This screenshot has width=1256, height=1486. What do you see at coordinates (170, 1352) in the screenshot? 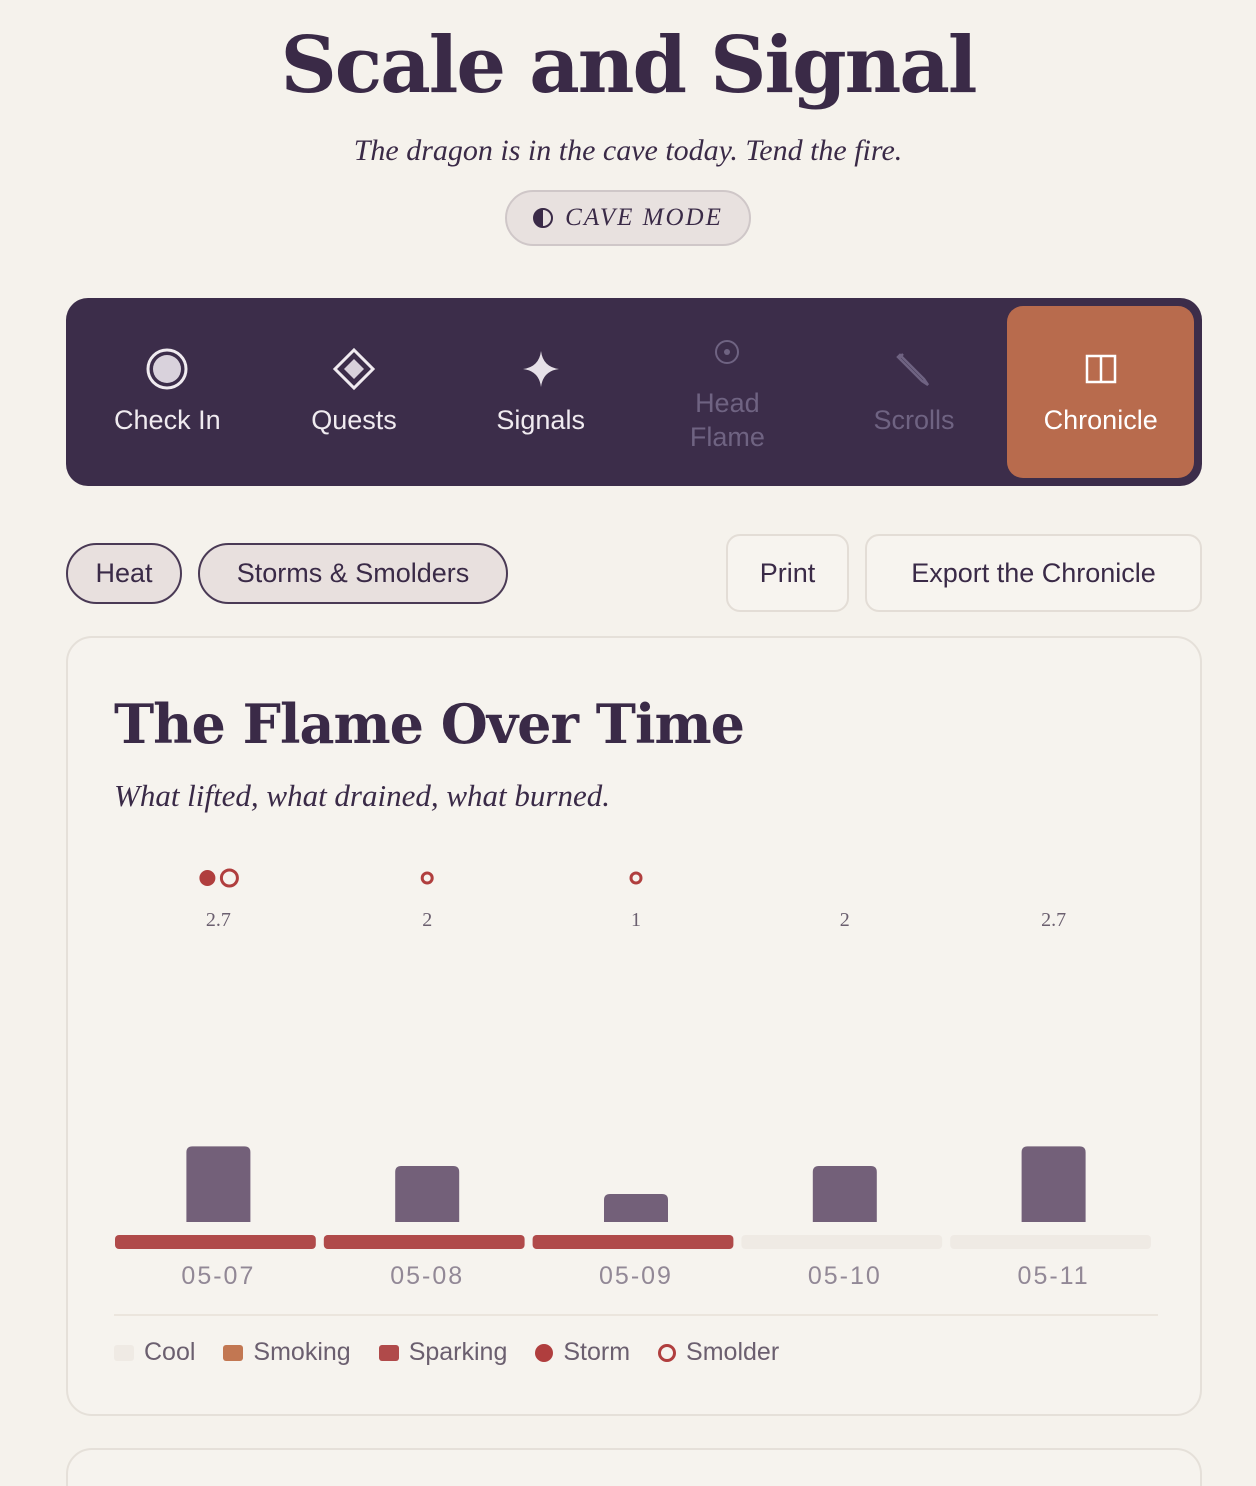
I see `legend-label: Cool` at bounding box center [170, 1352].